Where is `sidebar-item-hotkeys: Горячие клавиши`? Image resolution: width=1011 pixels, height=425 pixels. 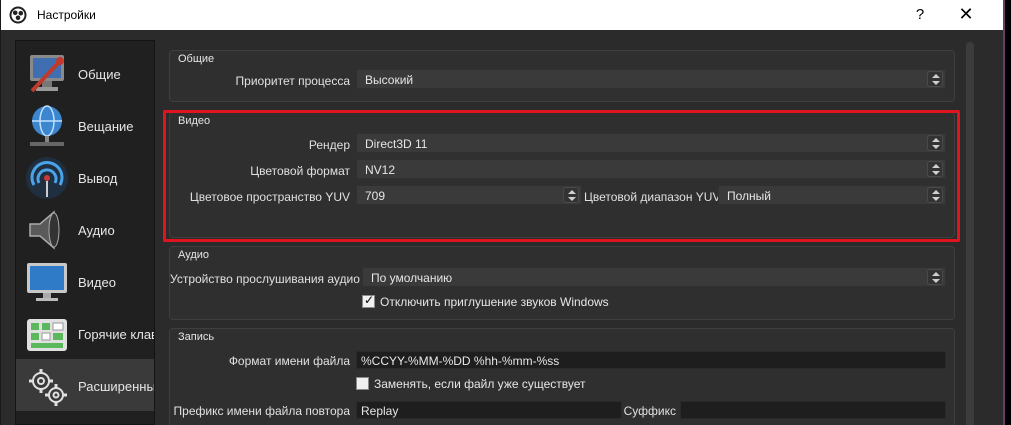
sidebar-item-hotkeys: Горячие клавиши is located at coordinates (85, 333).